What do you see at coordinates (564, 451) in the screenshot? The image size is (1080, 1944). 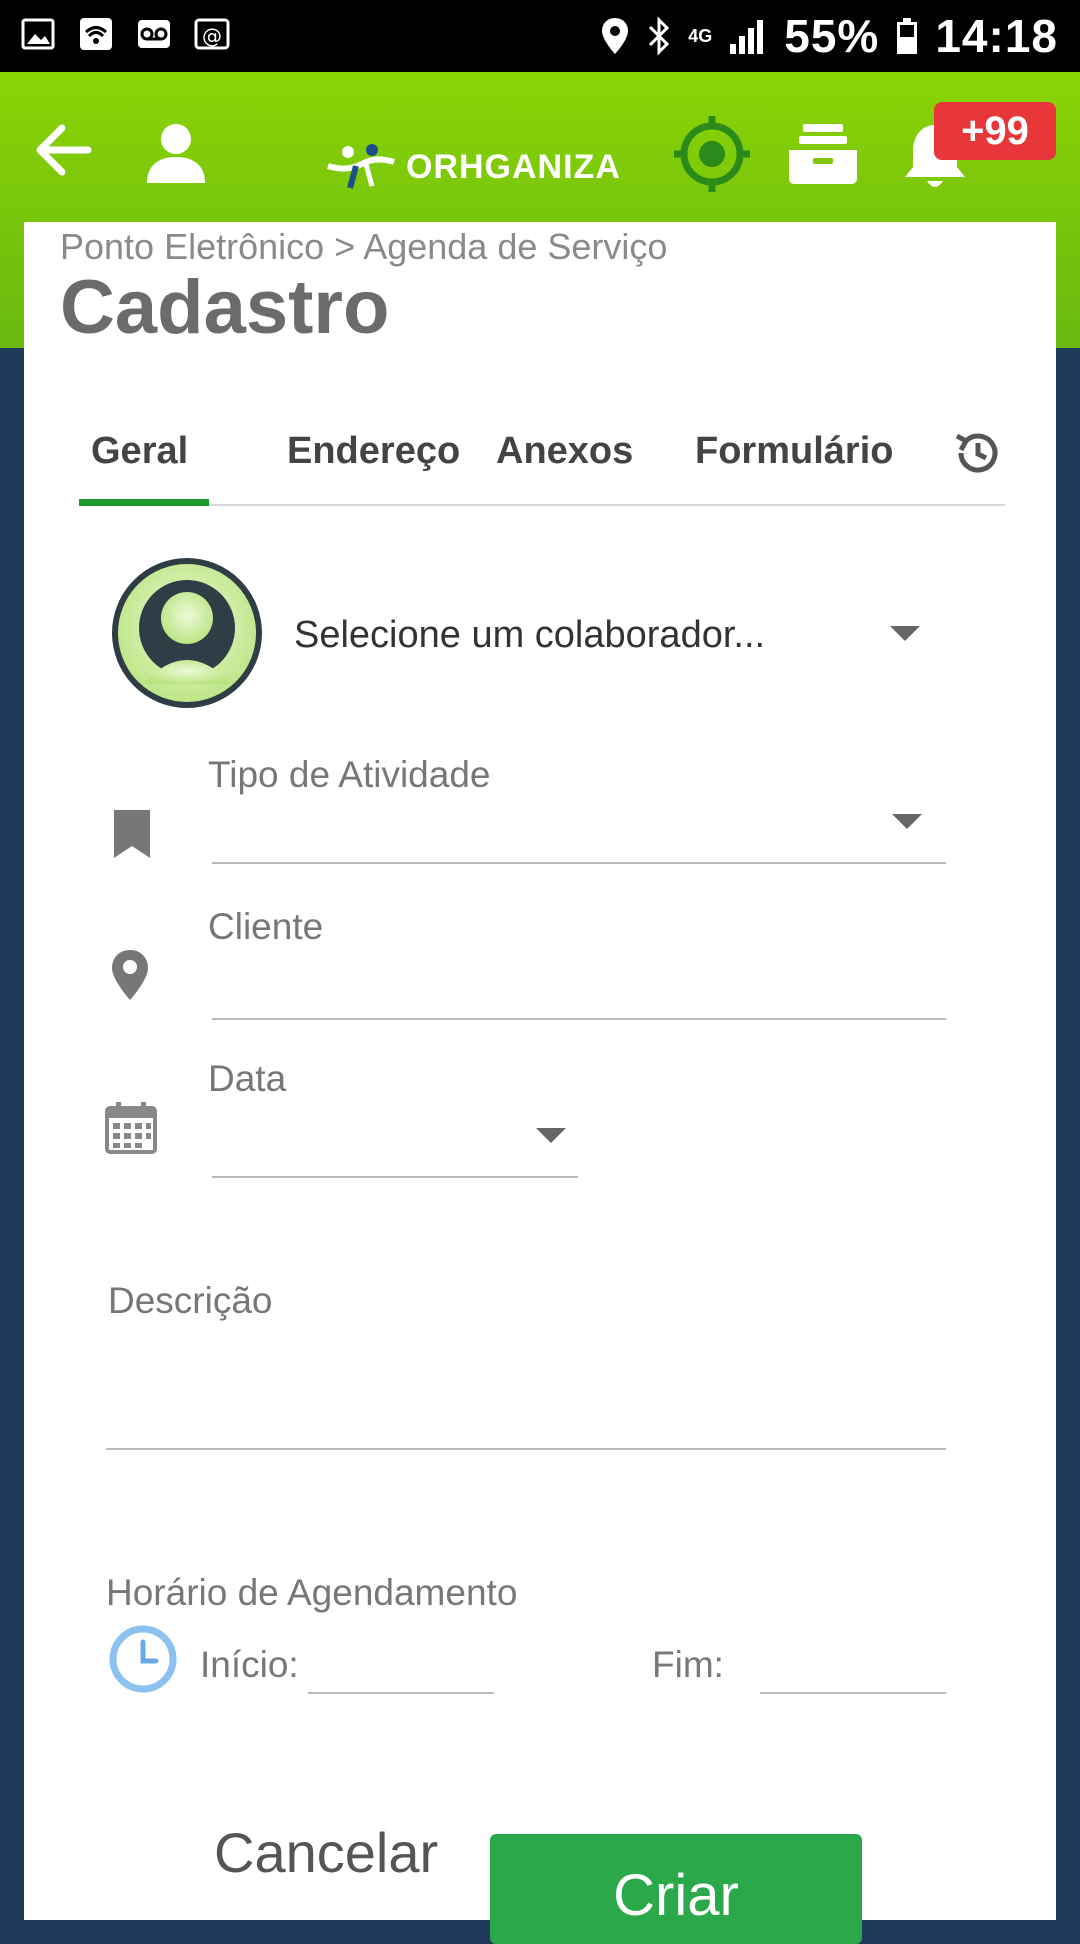 I see `tab-anexos: Anexos` at bounding box center [564, 451].